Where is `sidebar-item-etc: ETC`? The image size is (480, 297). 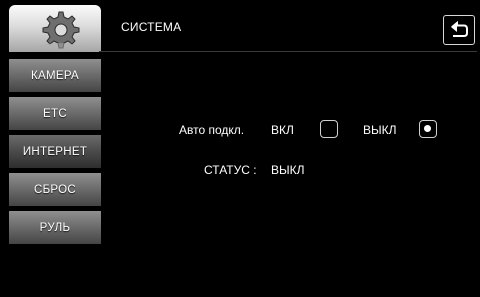
sidebar-item-etc: ETC is located at coordinates (55, 113).